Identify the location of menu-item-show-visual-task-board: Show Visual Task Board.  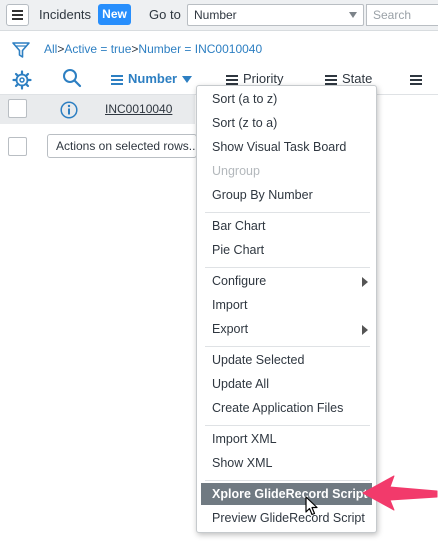
(279, 147).